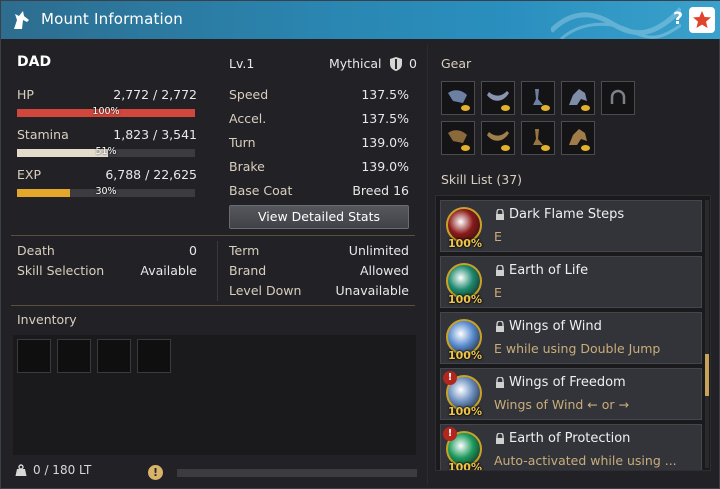  I want to click on window-title: Mount Information, so click(112, 19).